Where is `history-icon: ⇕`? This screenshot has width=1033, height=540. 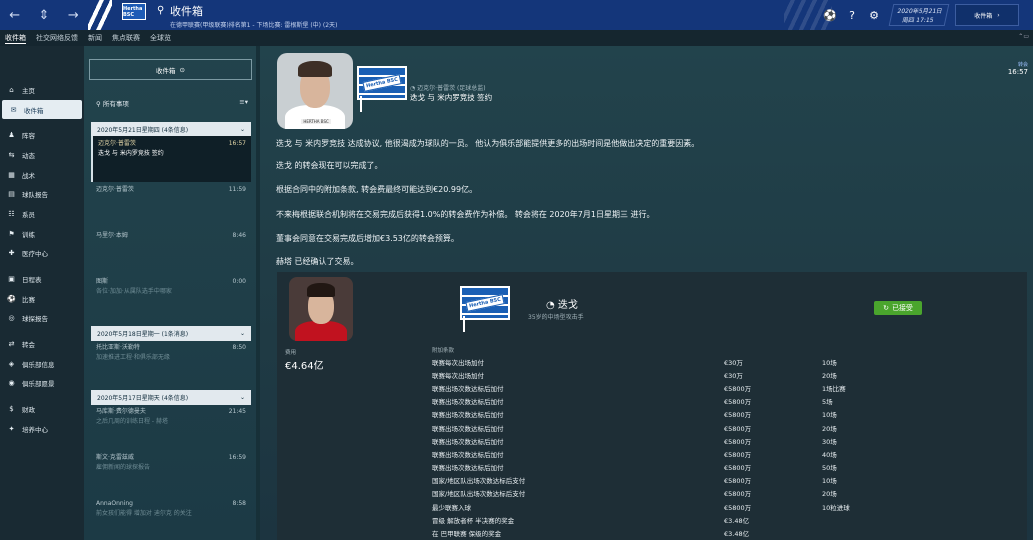 history-icon: ⇕ is located at coordinates (44, 15).